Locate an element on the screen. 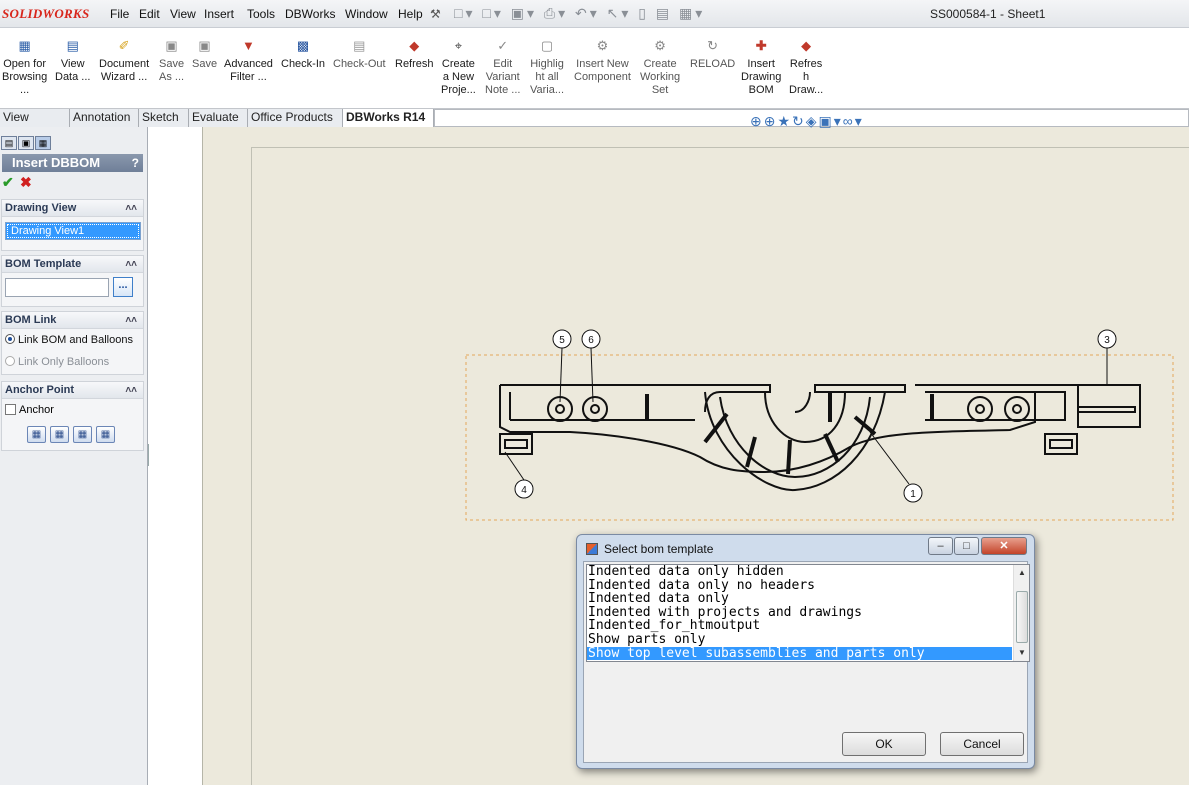 The image size is (1189, 785). refresh-icon: ◆ is located at coordinates (414, 45).